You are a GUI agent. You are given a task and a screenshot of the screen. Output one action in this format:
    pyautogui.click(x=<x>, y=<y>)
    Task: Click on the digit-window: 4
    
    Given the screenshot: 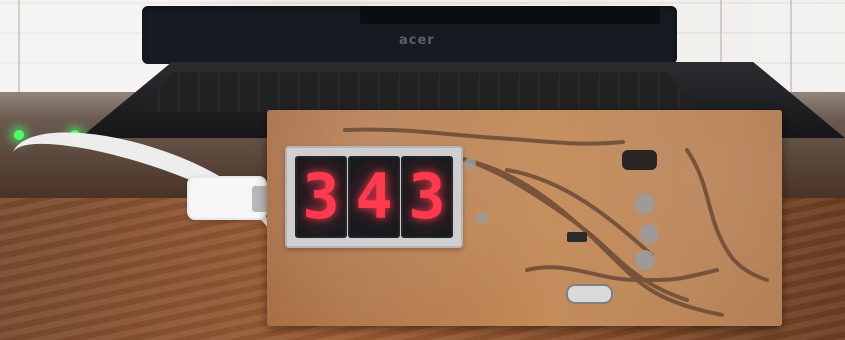 What is the action you would take?
    pyautogui.click(x=374, y=197)
    